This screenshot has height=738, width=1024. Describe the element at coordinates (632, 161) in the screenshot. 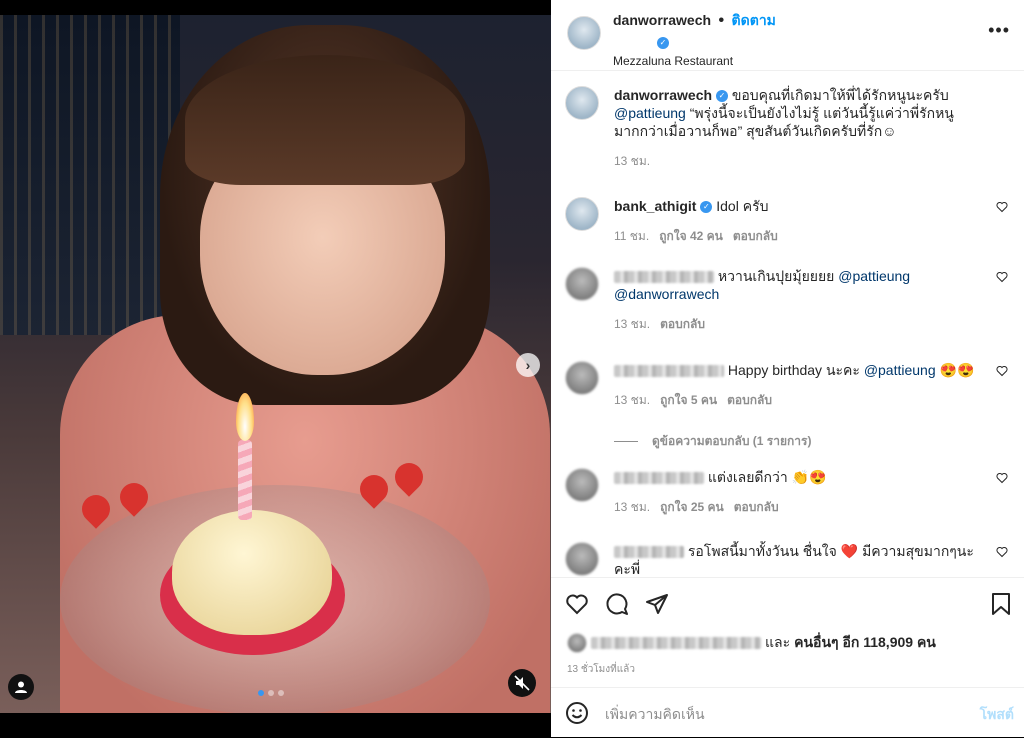

I see `caption-time: 13 ชม.` at that location.